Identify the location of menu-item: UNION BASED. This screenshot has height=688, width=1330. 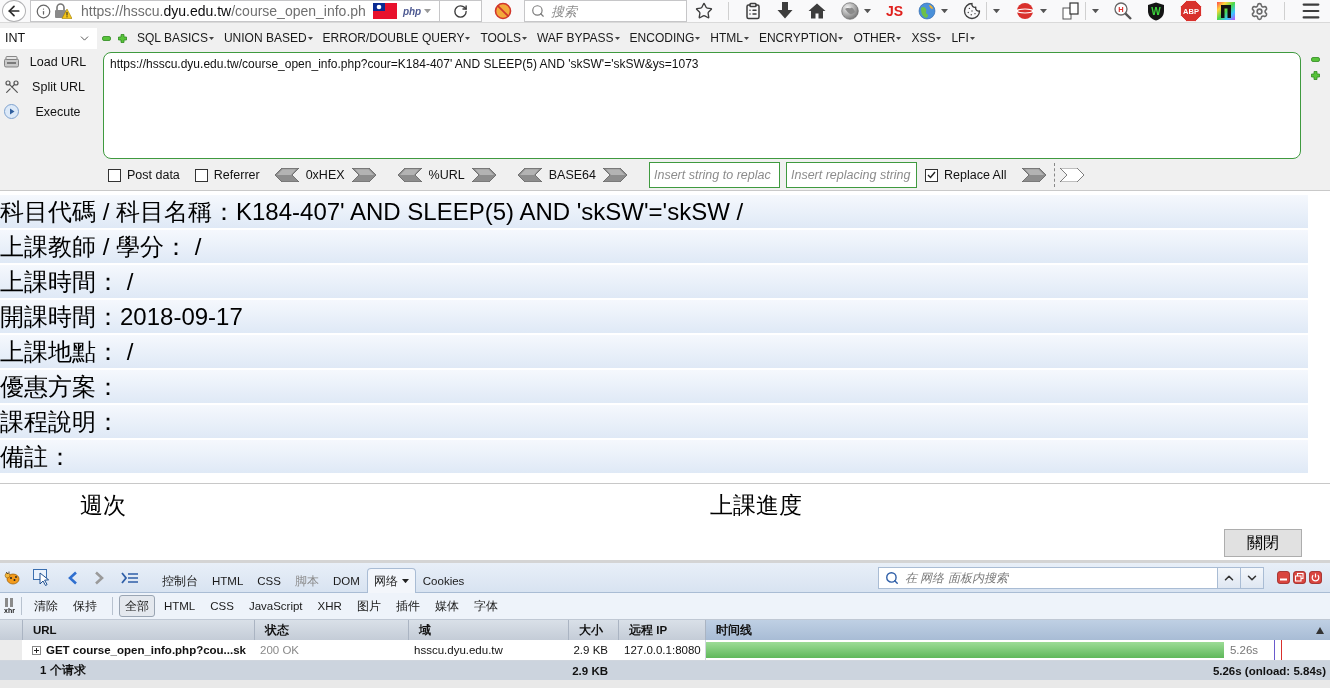
(268, 38).